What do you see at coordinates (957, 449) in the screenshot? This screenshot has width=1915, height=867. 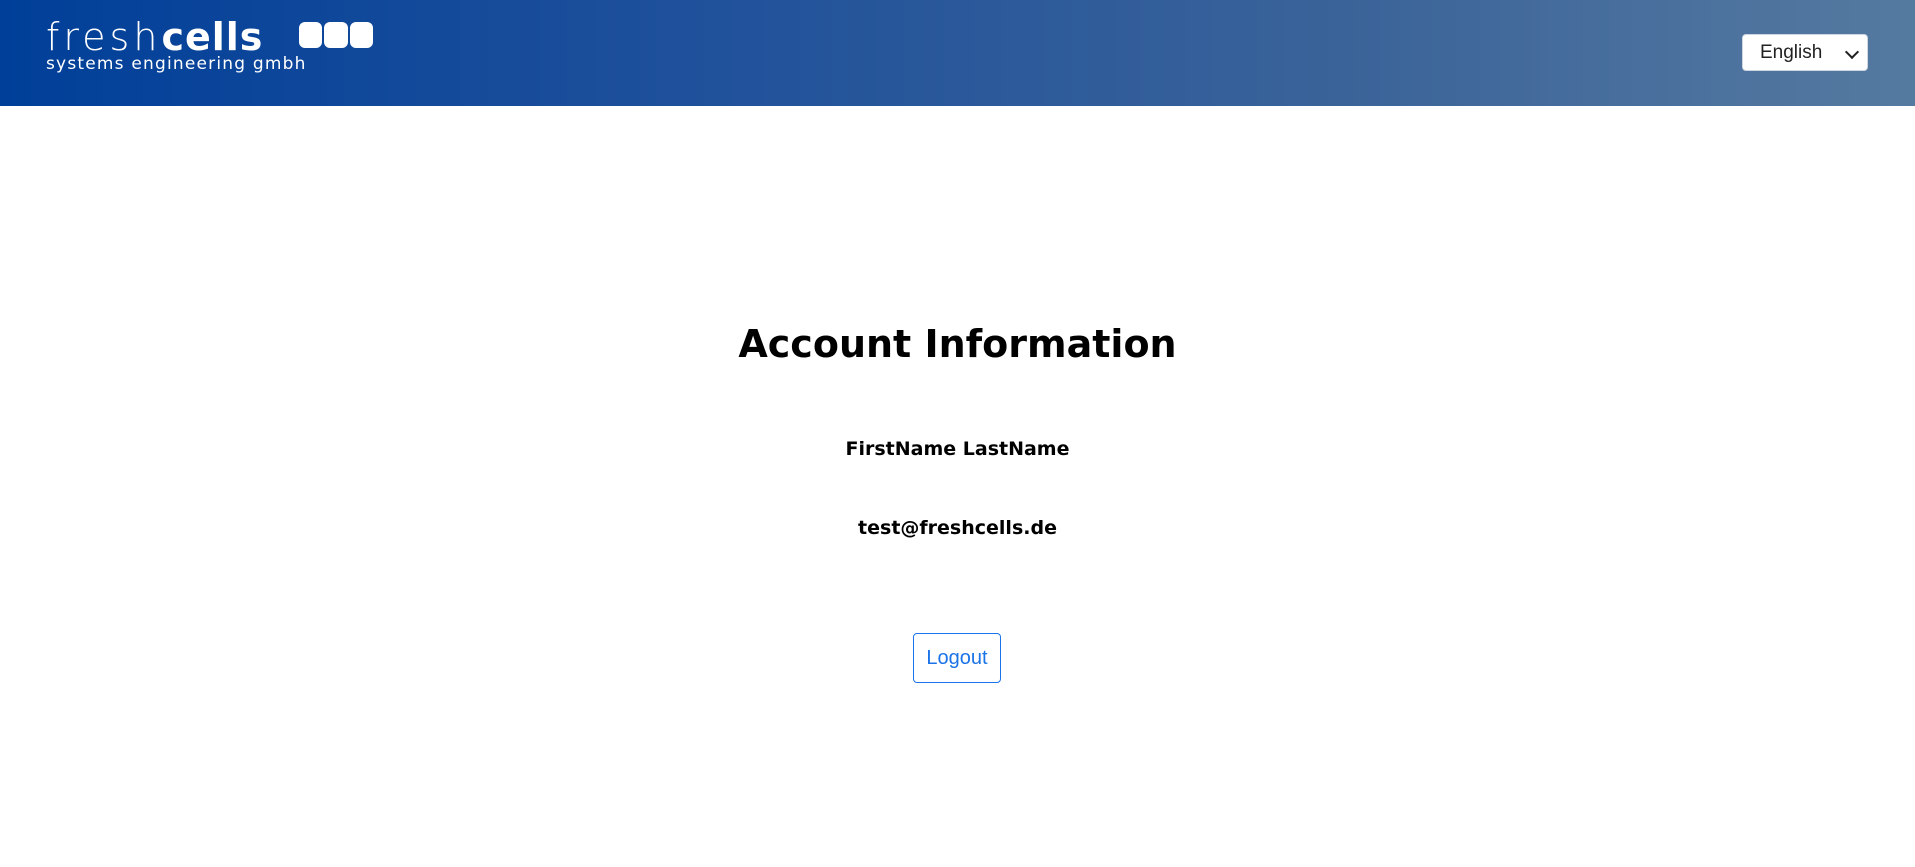 I see `user-name: FirstName LastName` at bounding box center [957, 449].